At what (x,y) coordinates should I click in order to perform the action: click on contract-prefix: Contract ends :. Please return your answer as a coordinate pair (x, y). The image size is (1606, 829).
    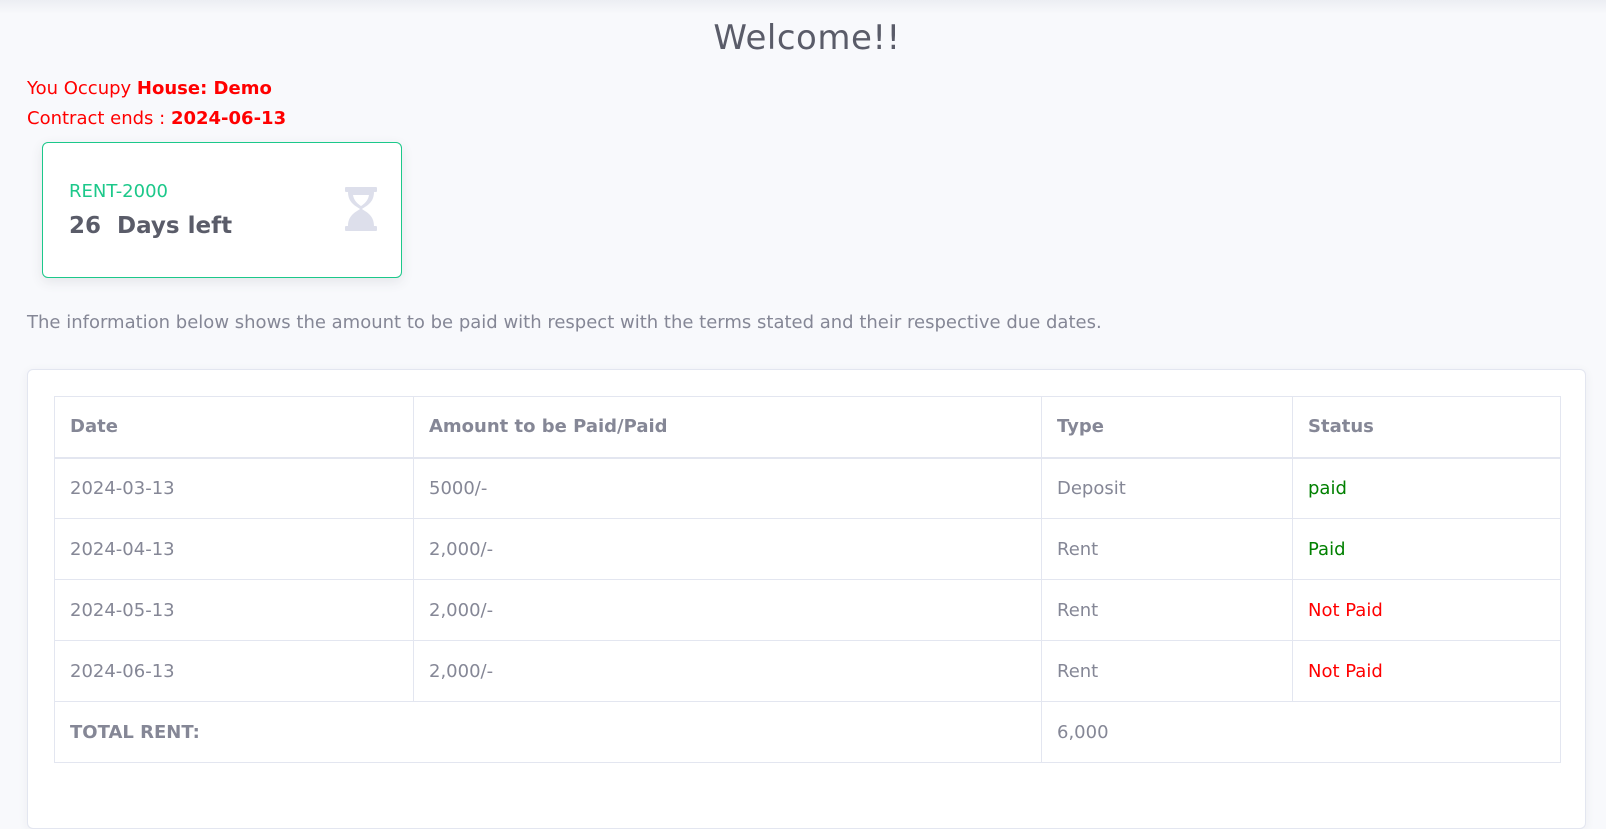
    Looking at the image, I should click on (99, 118).